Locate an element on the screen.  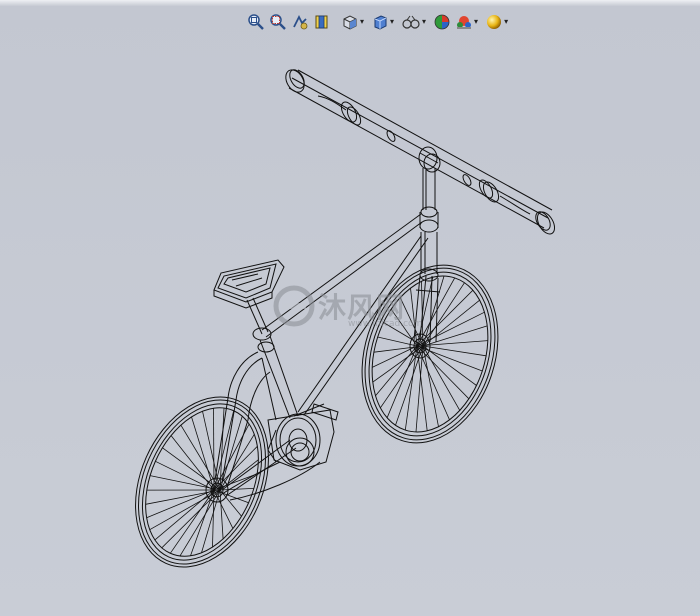
front-wheel is located at coordinates (430, 353).